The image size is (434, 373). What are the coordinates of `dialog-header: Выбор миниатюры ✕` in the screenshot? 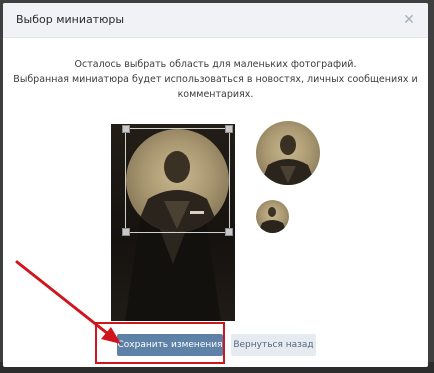 It's located at (215, 20).